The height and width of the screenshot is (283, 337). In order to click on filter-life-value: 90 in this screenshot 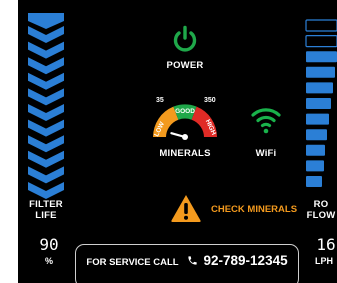, I will do `click(49, 244)`.